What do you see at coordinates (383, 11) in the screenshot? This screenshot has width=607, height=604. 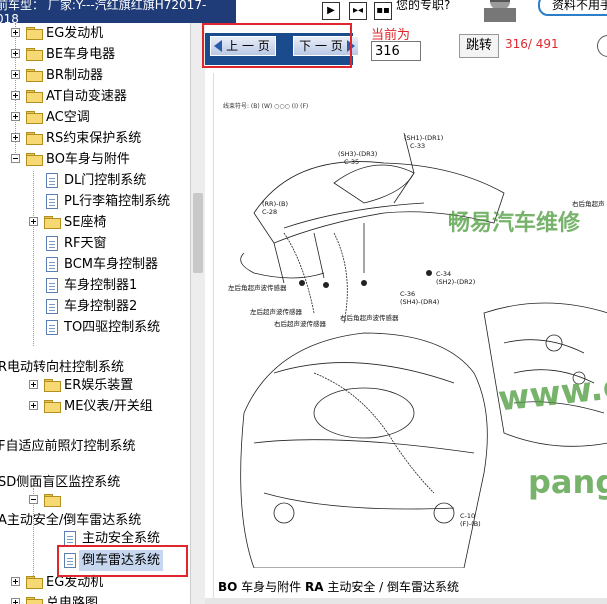 I see `tile-icon: ▪▪` at bounding box center [383, 11].